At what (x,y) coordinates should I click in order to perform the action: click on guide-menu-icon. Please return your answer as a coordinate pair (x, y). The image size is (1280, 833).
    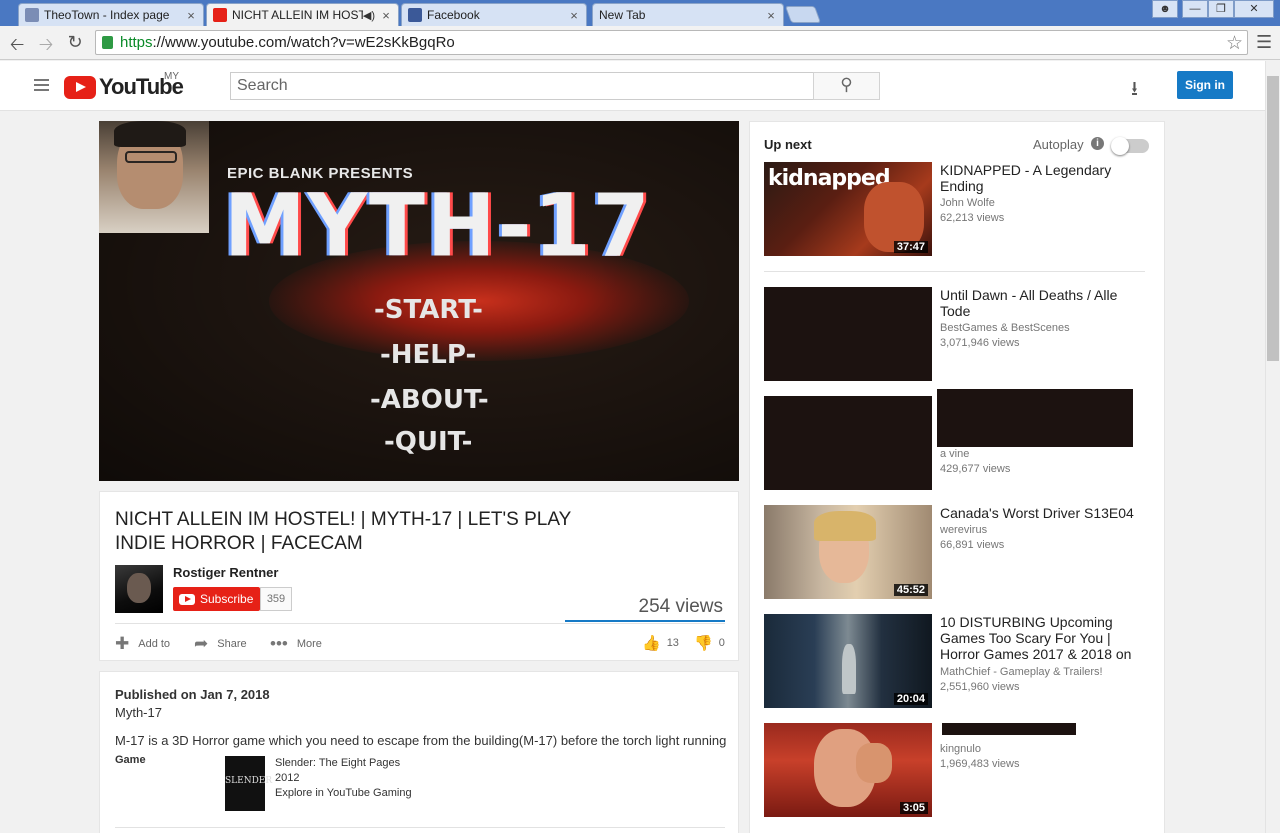
    Looking at the image, I should click on (41, 86).